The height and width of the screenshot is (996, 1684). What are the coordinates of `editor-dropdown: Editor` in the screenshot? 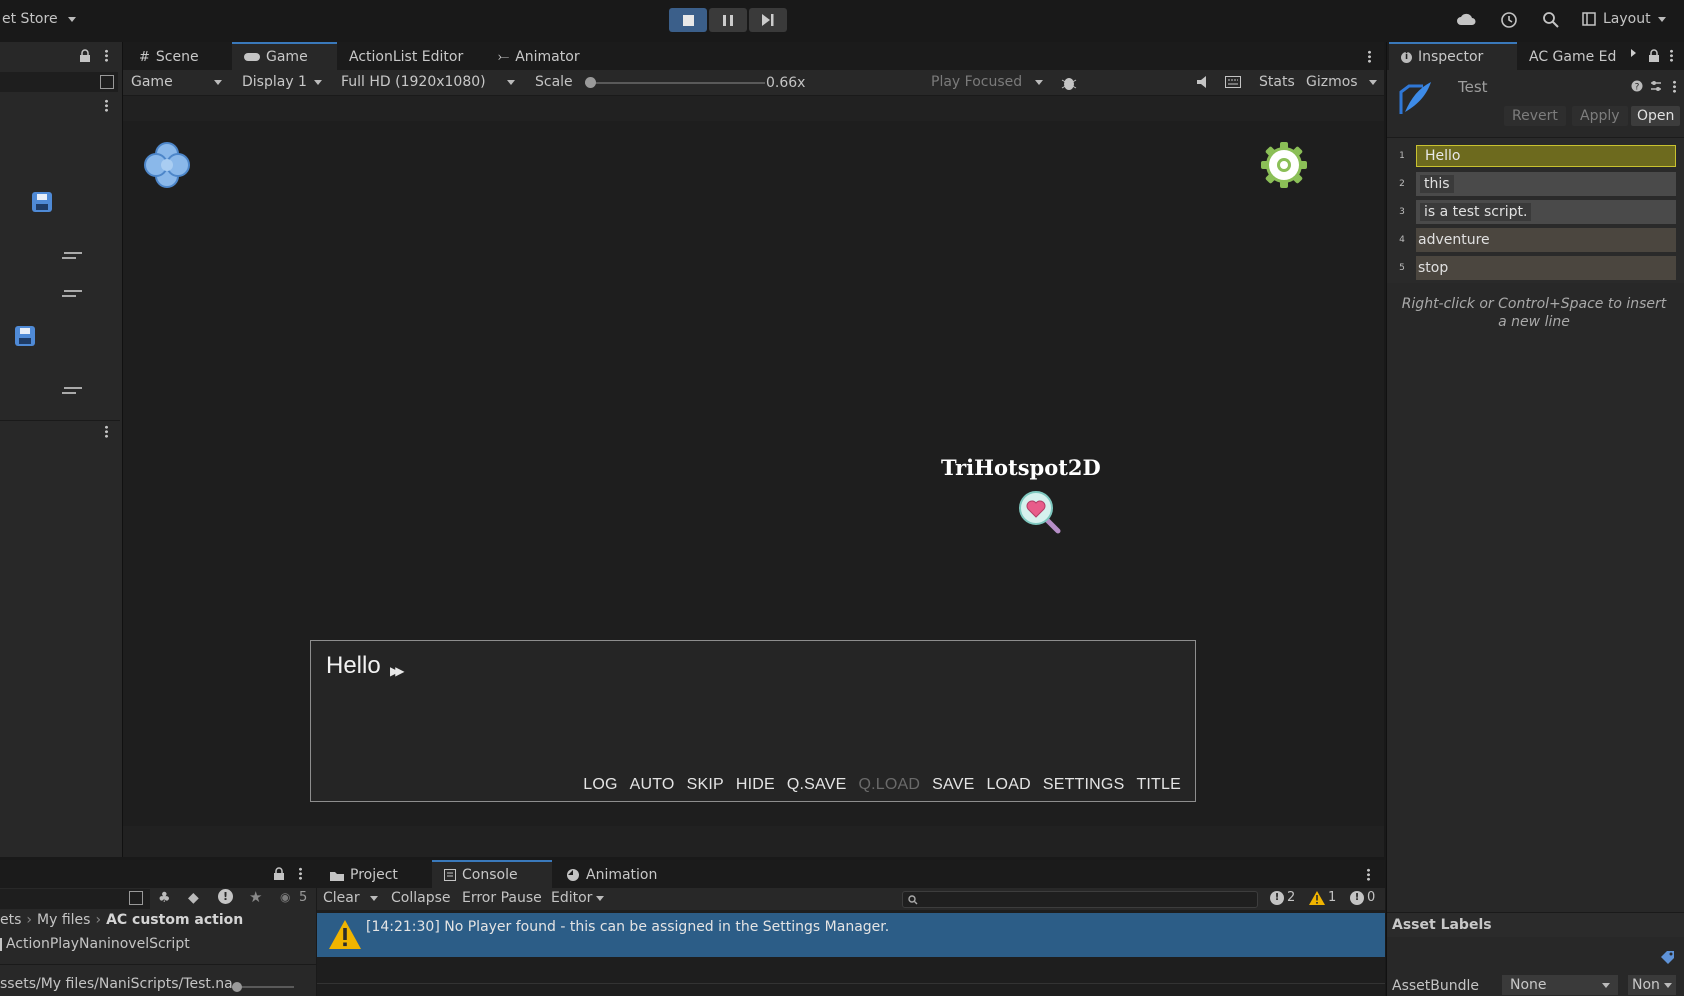 It's located at (578, 898).